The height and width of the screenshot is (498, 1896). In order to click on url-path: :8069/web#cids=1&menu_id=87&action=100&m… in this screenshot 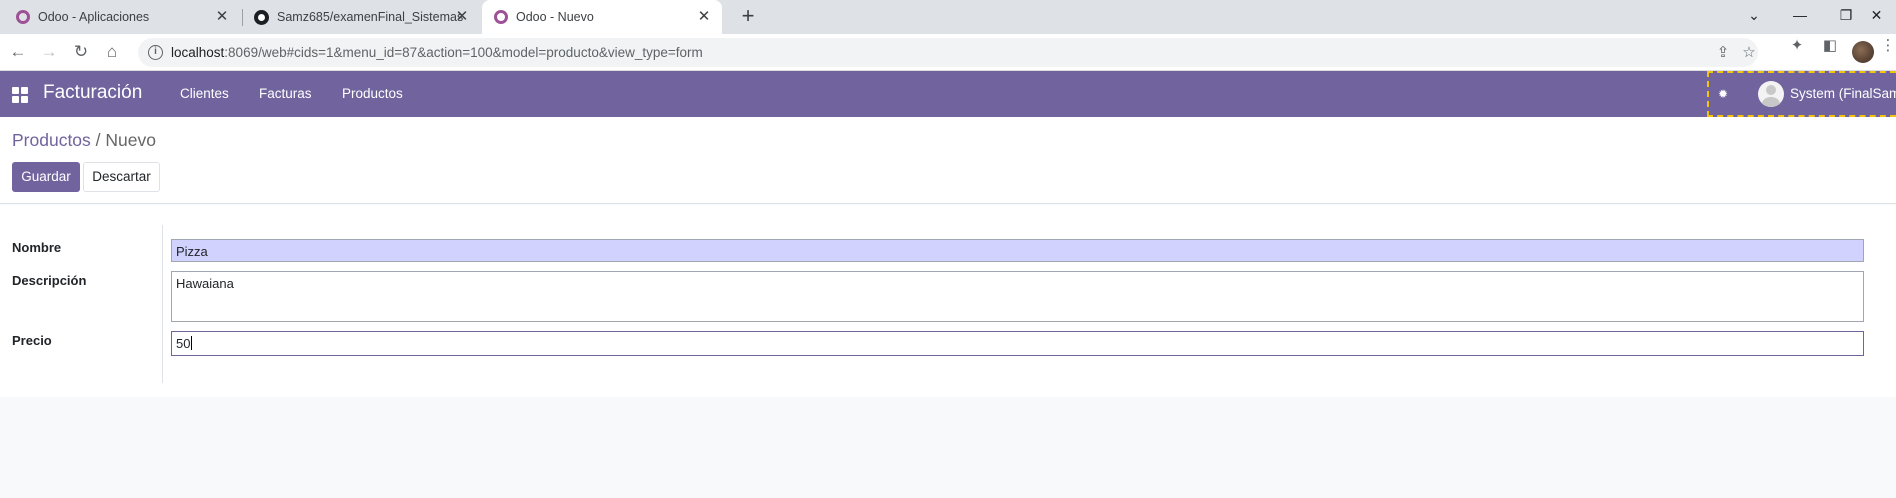, I will do `click(463, 52)`.